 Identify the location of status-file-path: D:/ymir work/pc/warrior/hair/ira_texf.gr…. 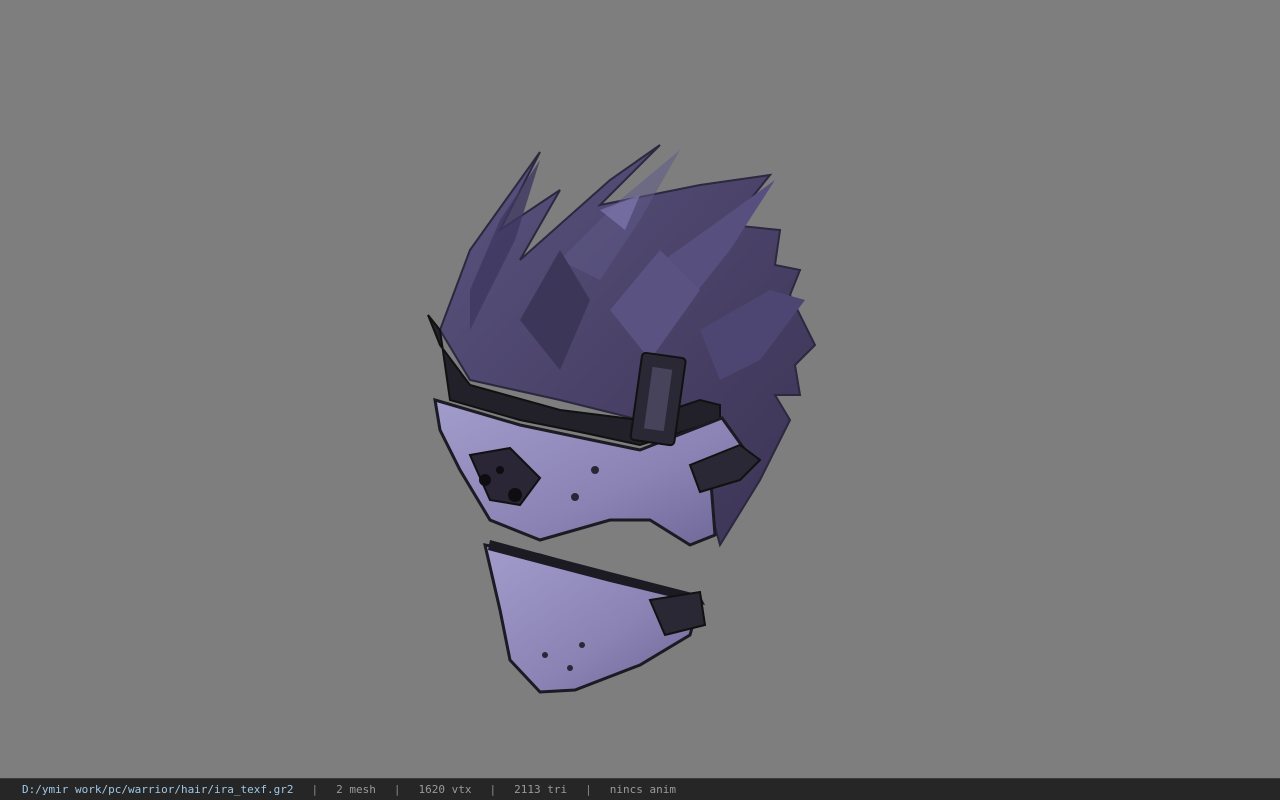
(158, 789).